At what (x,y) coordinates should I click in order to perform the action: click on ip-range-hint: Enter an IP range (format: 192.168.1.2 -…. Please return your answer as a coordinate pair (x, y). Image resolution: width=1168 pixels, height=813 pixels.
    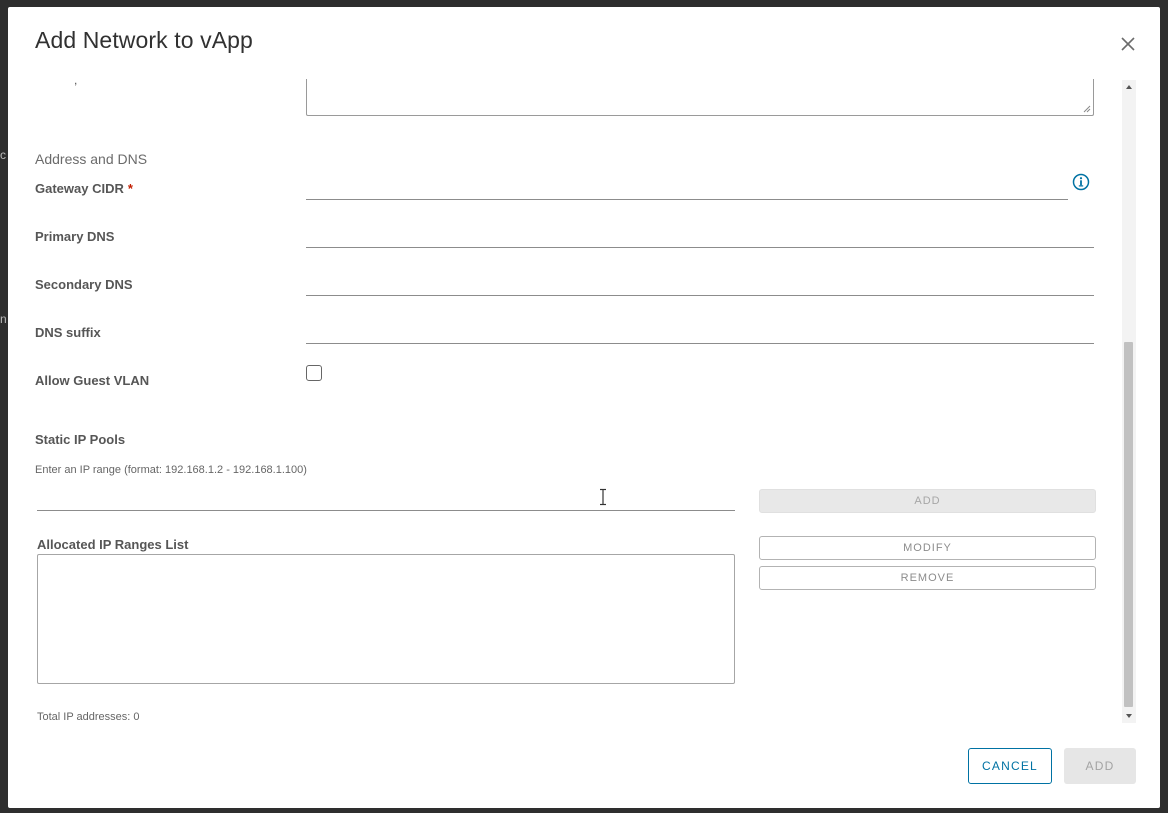
    Looking at the image, I should click on (171, 470).